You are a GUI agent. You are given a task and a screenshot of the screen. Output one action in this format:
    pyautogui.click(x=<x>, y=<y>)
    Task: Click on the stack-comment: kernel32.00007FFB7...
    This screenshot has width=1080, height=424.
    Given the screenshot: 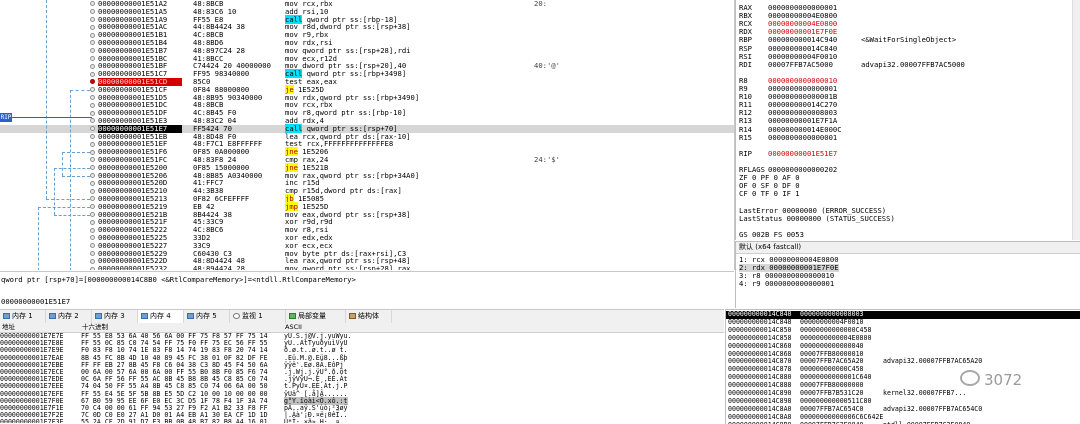 What is the action you would take?
    pyautogui.click(x=925, y=393)
    